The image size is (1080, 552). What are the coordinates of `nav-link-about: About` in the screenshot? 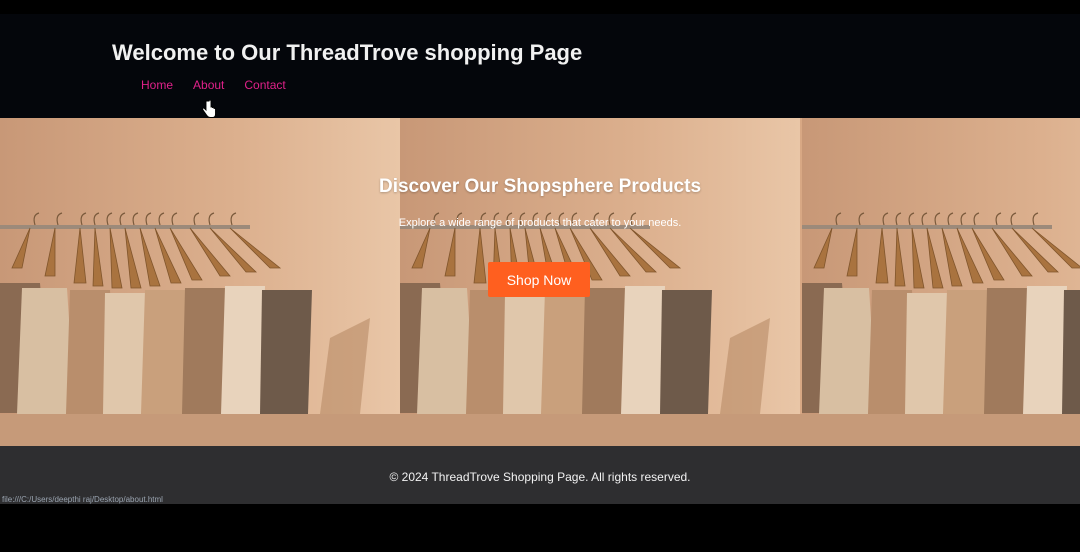 It's located at (208, 85).